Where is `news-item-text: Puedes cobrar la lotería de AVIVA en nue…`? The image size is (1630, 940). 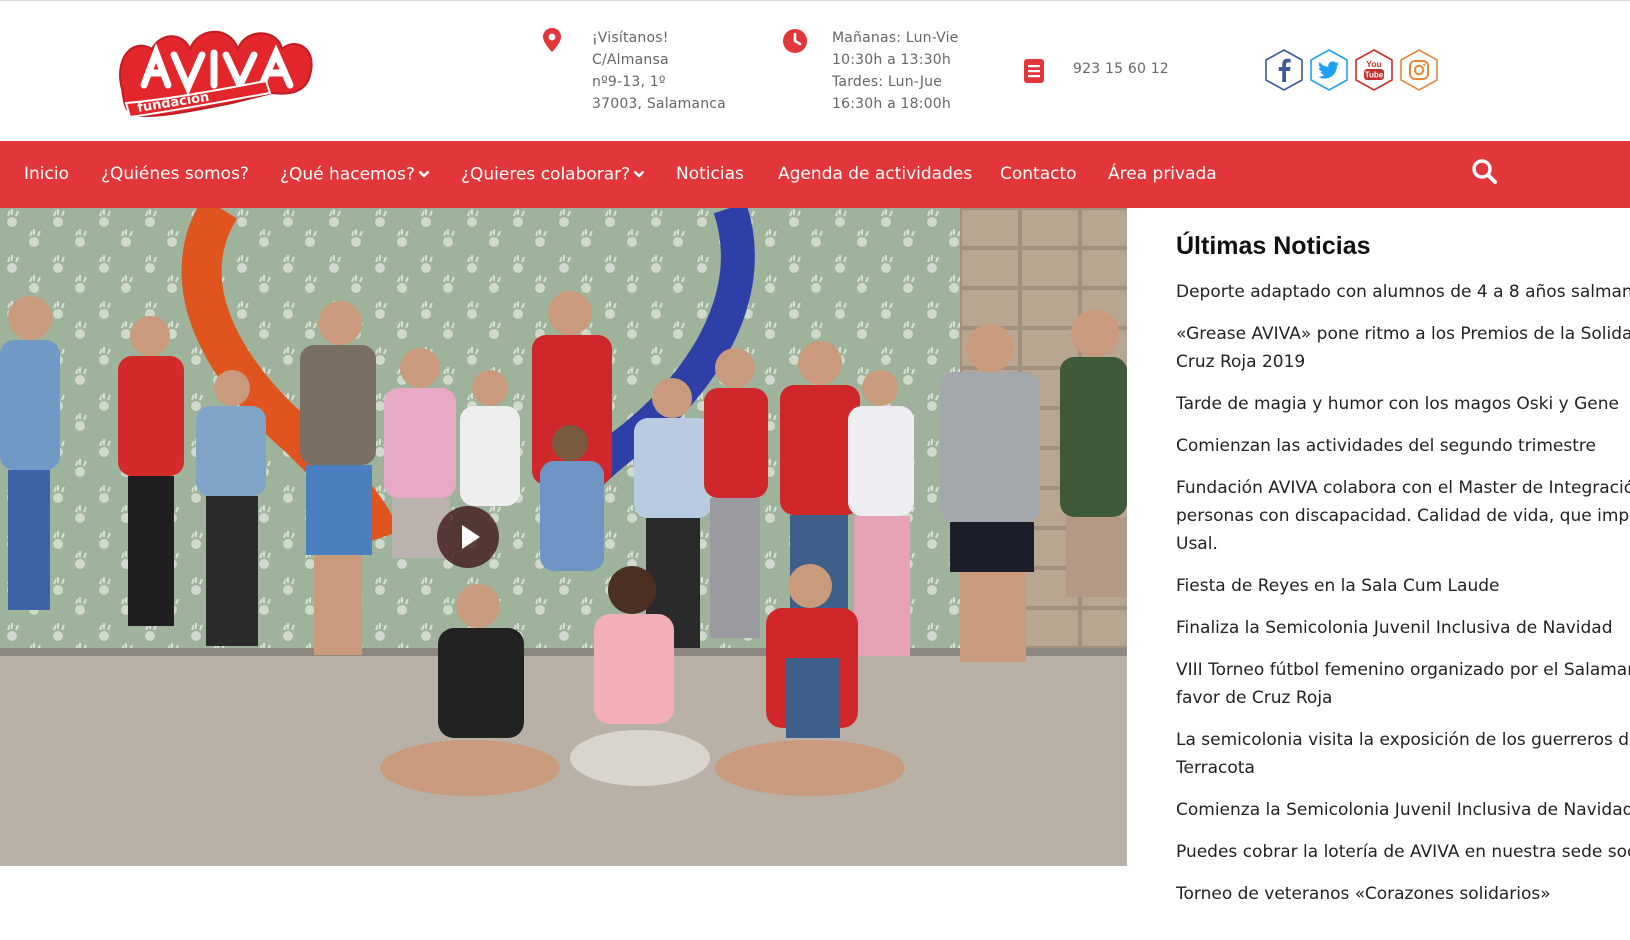 news-item-text: Puedes cobrar la lotería de AVIVA en nue… is located at coordinates (1403, 852).